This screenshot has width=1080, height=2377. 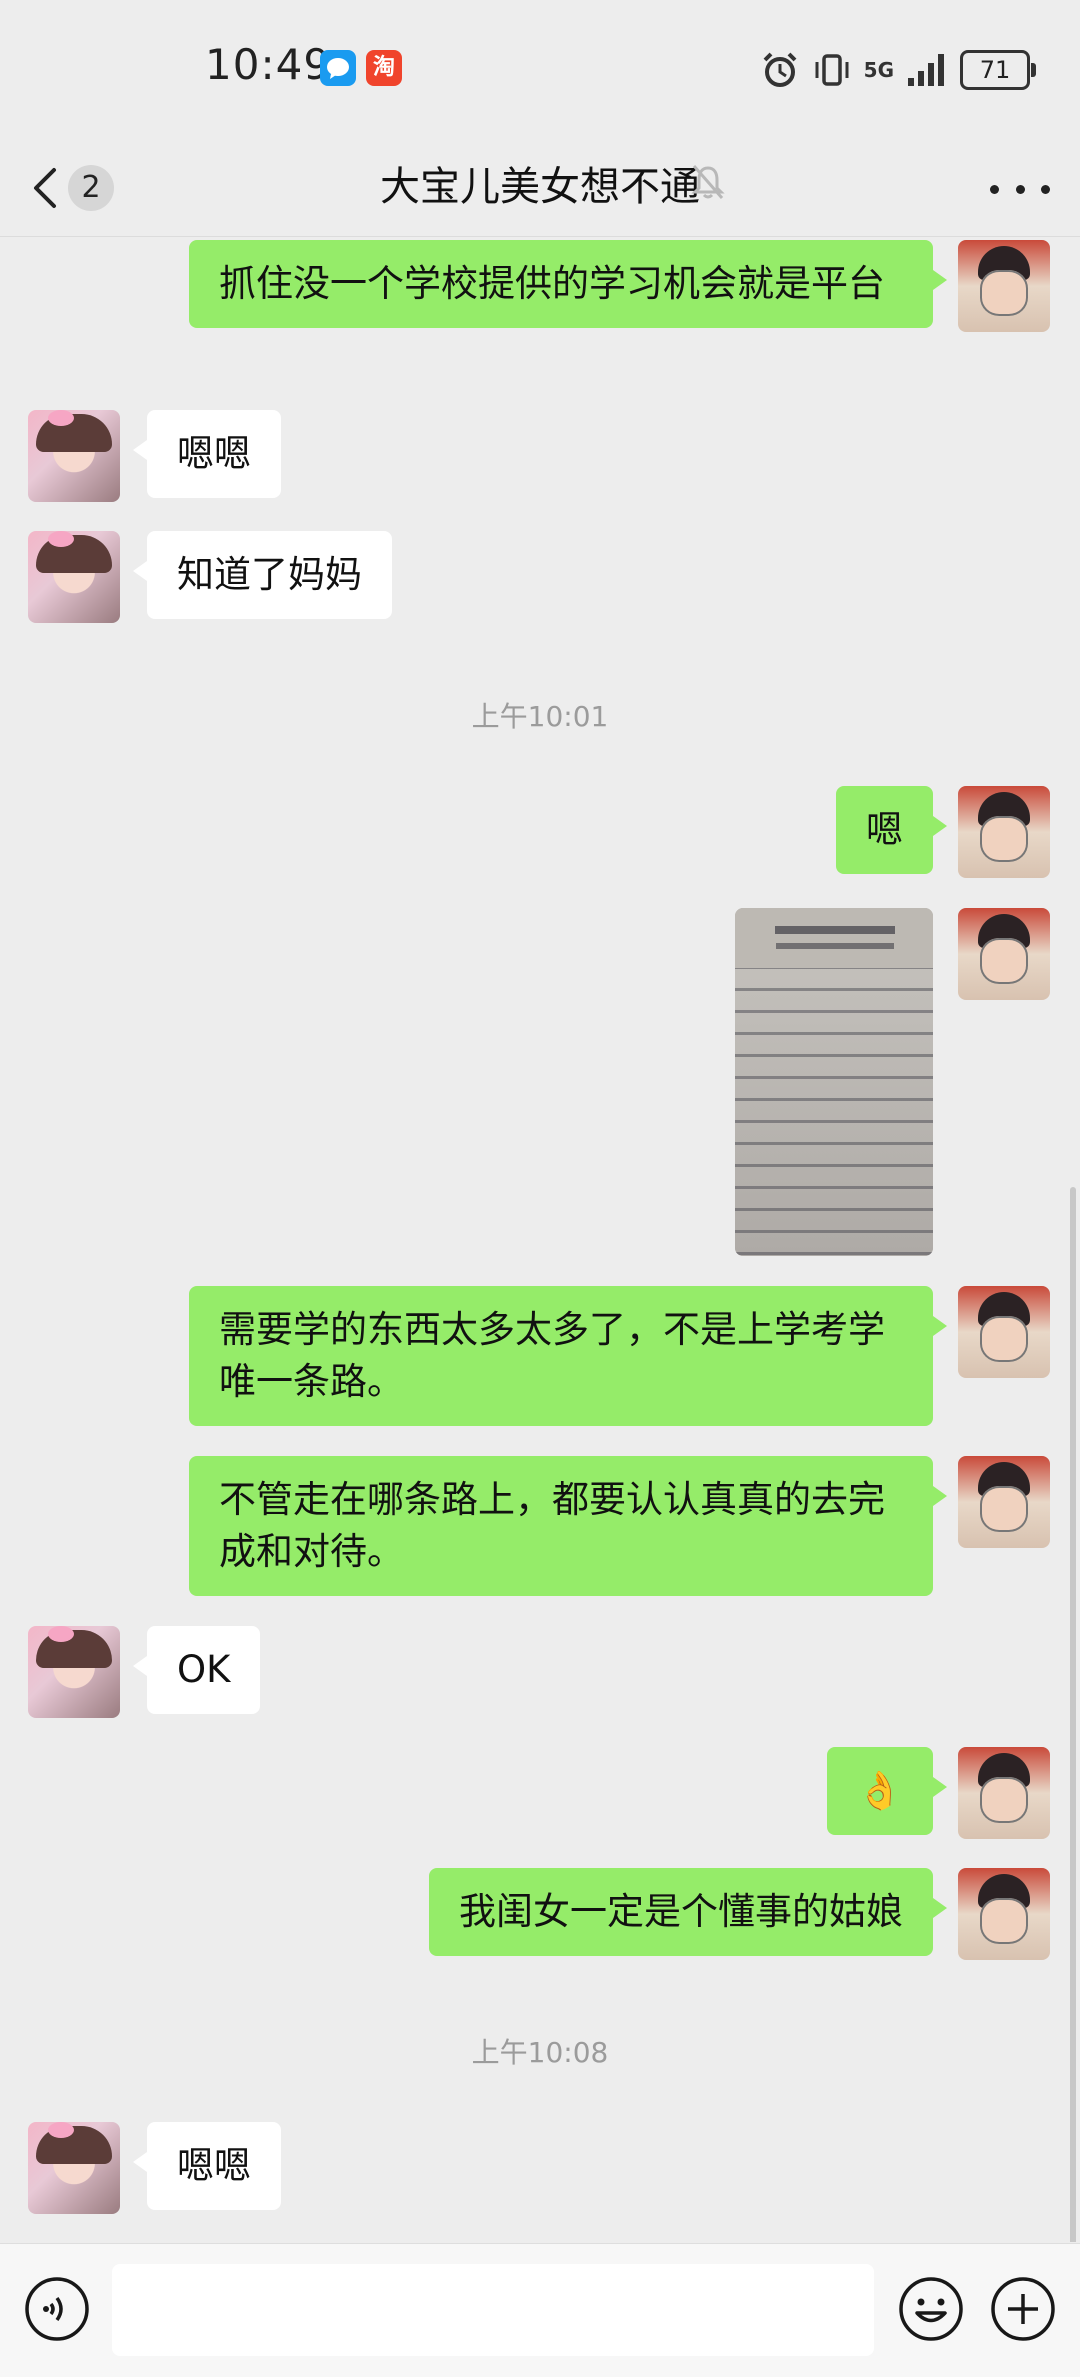 What do you see at coordinates (196, 1670) in the screenshot?
I see `message-bubble-received: OK` at bounding box center [196, 1670].